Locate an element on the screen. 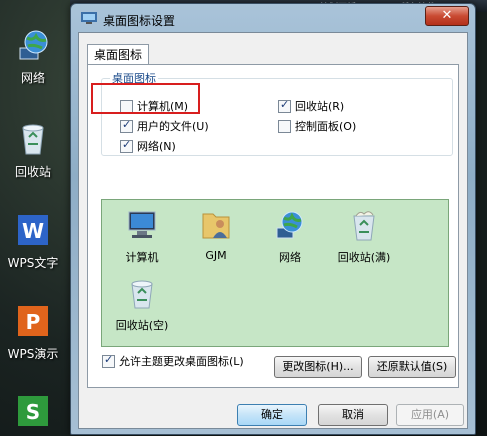 The image size is (487, 436). preview-item-network: 网络 is located at coordinates (290, 236).